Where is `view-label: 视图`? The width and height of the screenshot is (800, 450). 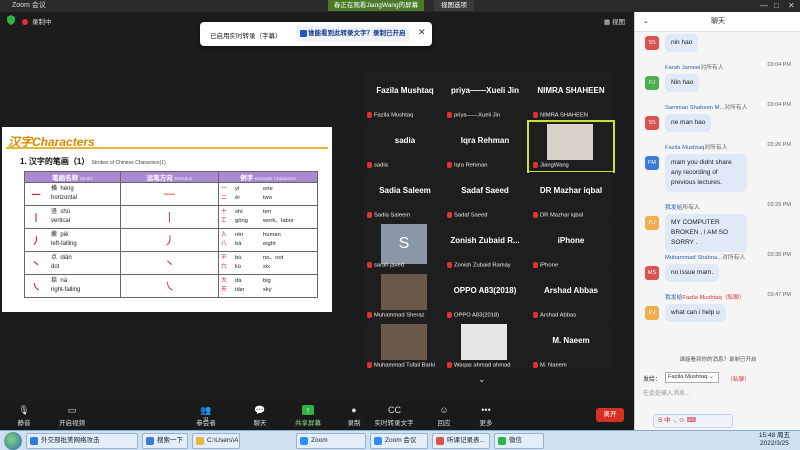 view-label: 视图 is located at coordinates (618, 22).